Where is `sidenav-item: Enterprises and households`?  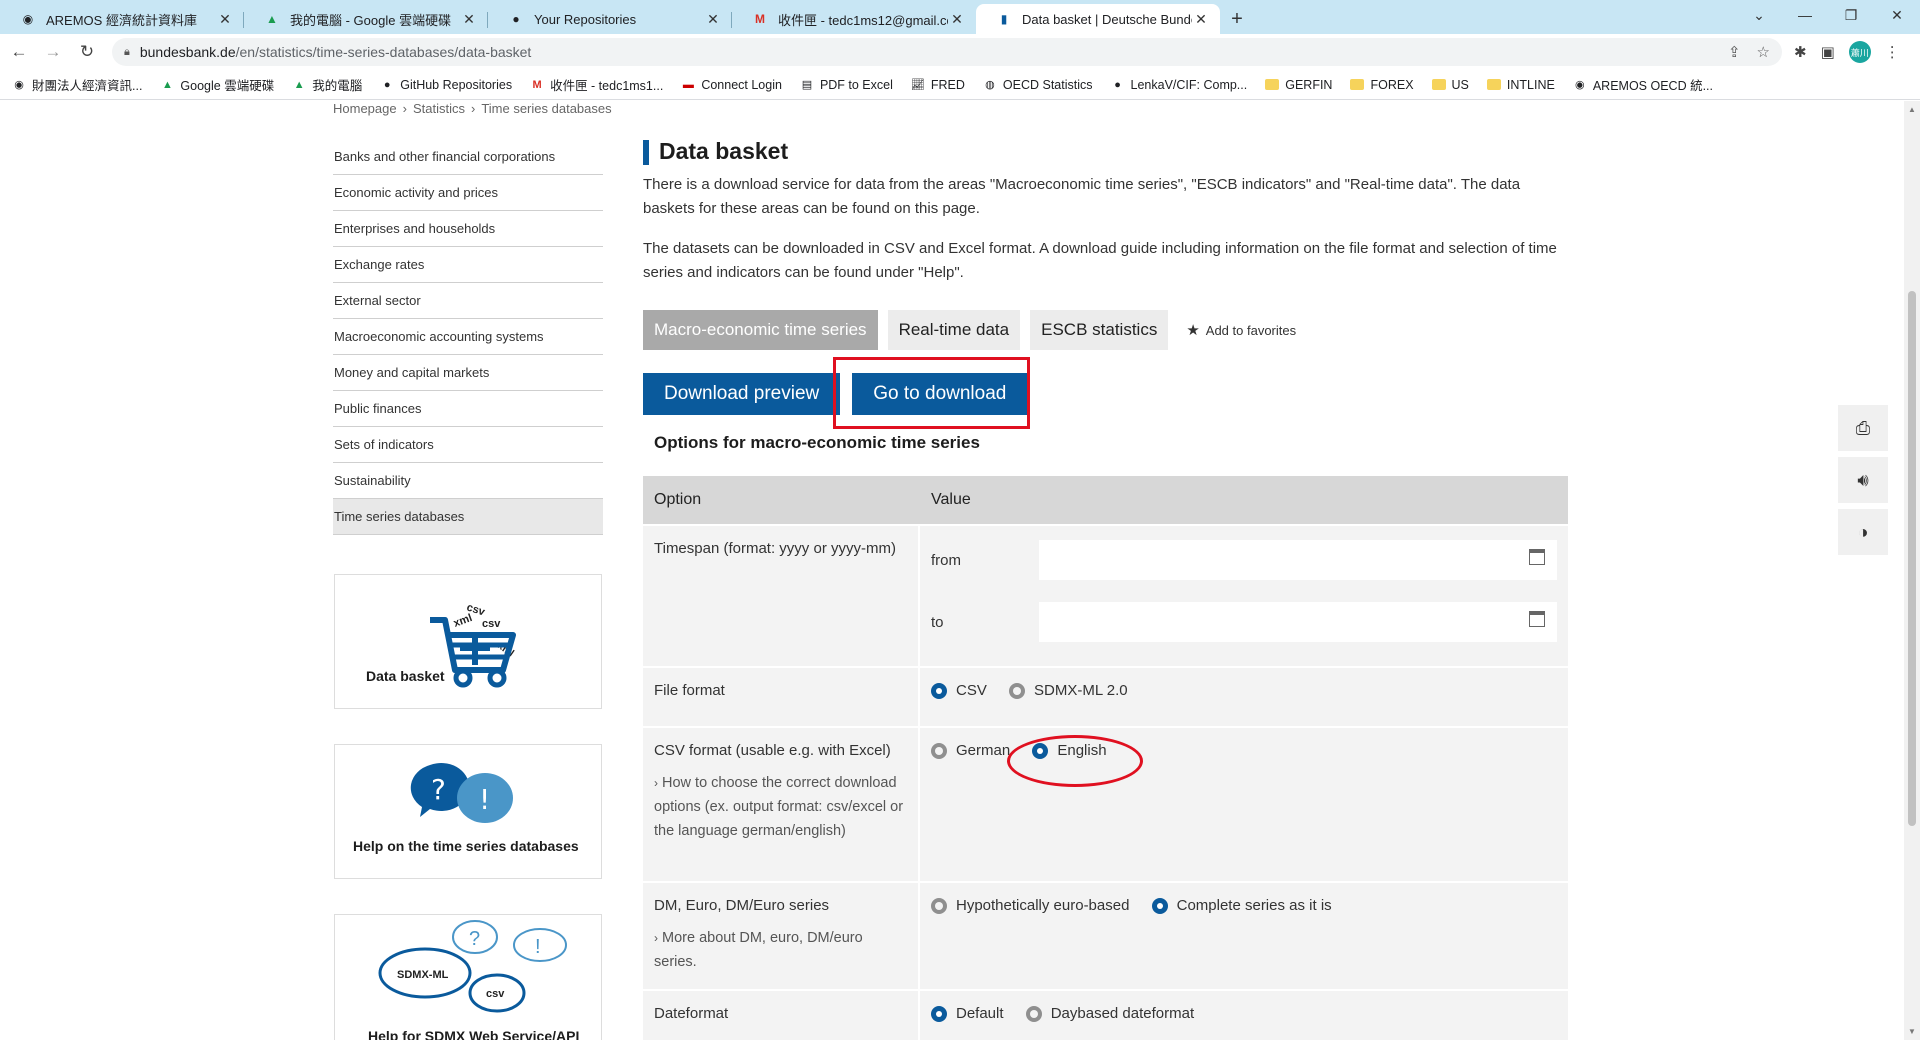 sidenav-item: Enterprises and households is located at coordinates (468, 229).